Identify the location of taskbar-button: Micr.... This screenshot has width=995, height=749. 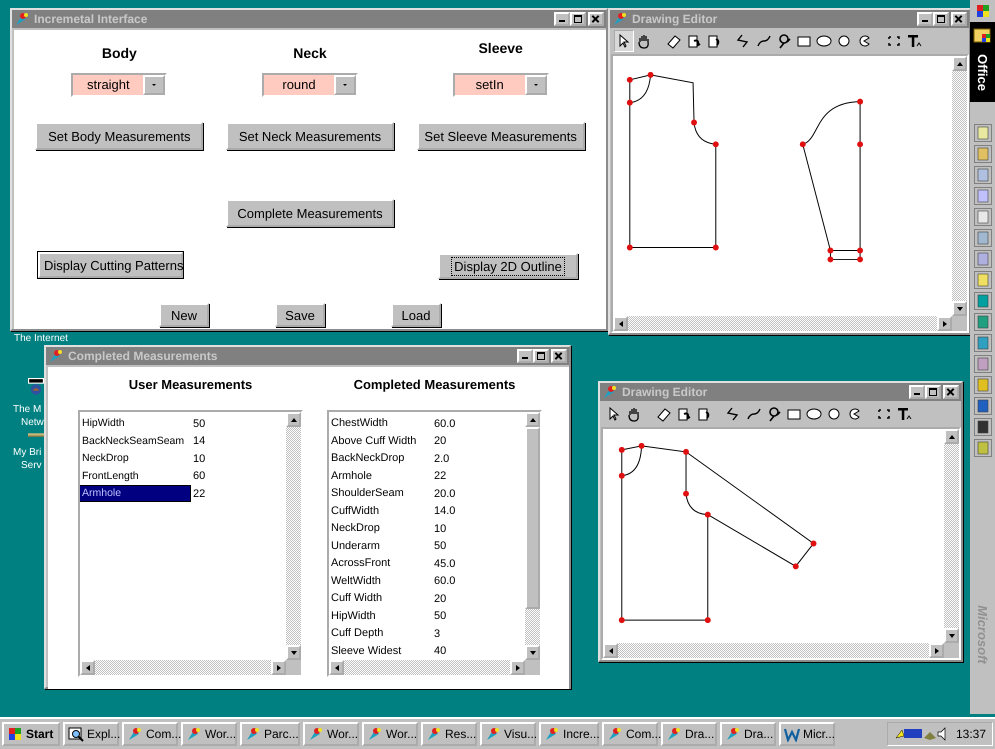
(807, 734).